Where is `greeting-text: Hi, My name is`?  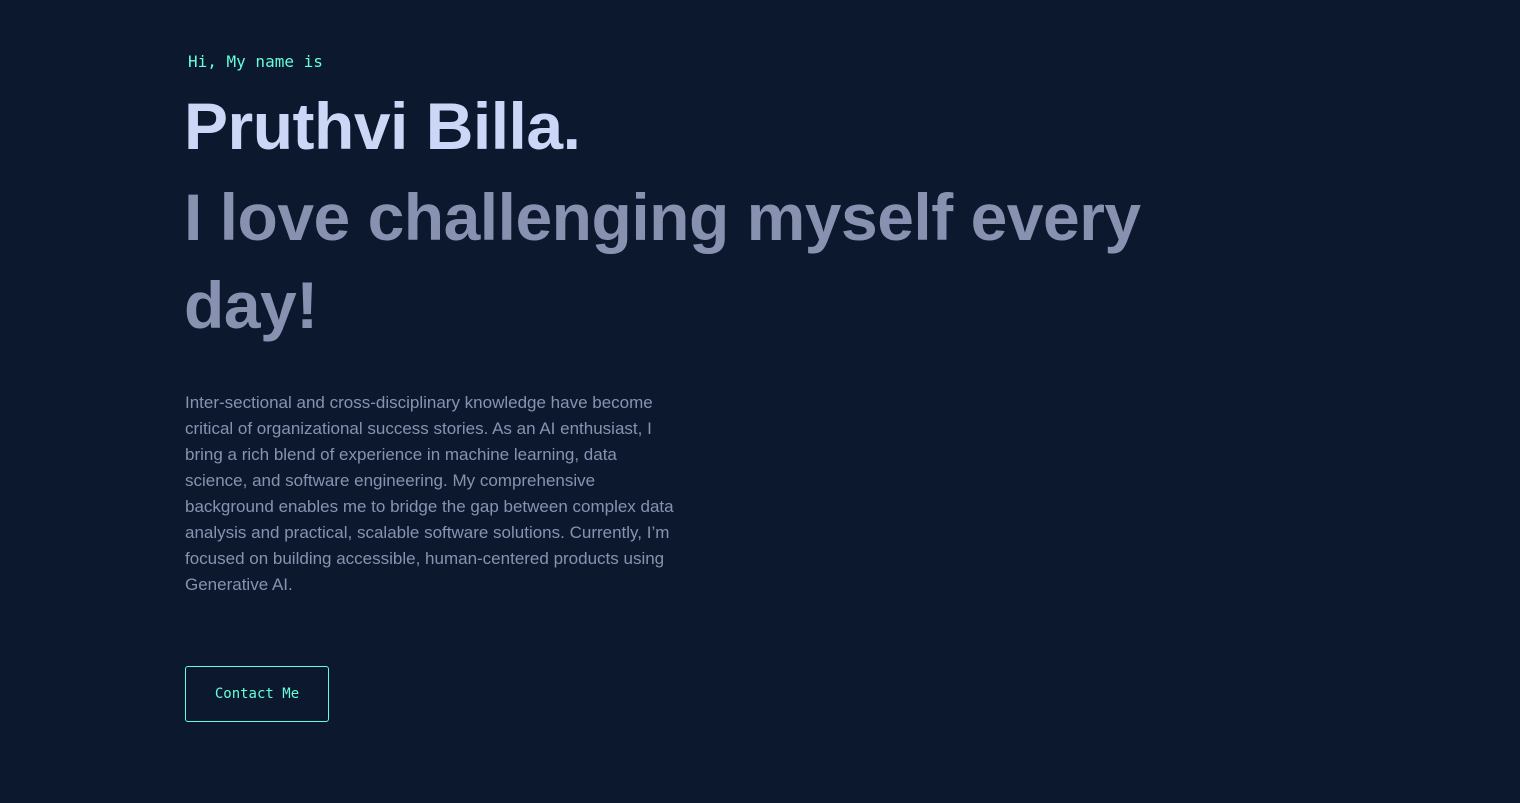
greeting-text: Hi, My name is is located at coordinates (255, 61).